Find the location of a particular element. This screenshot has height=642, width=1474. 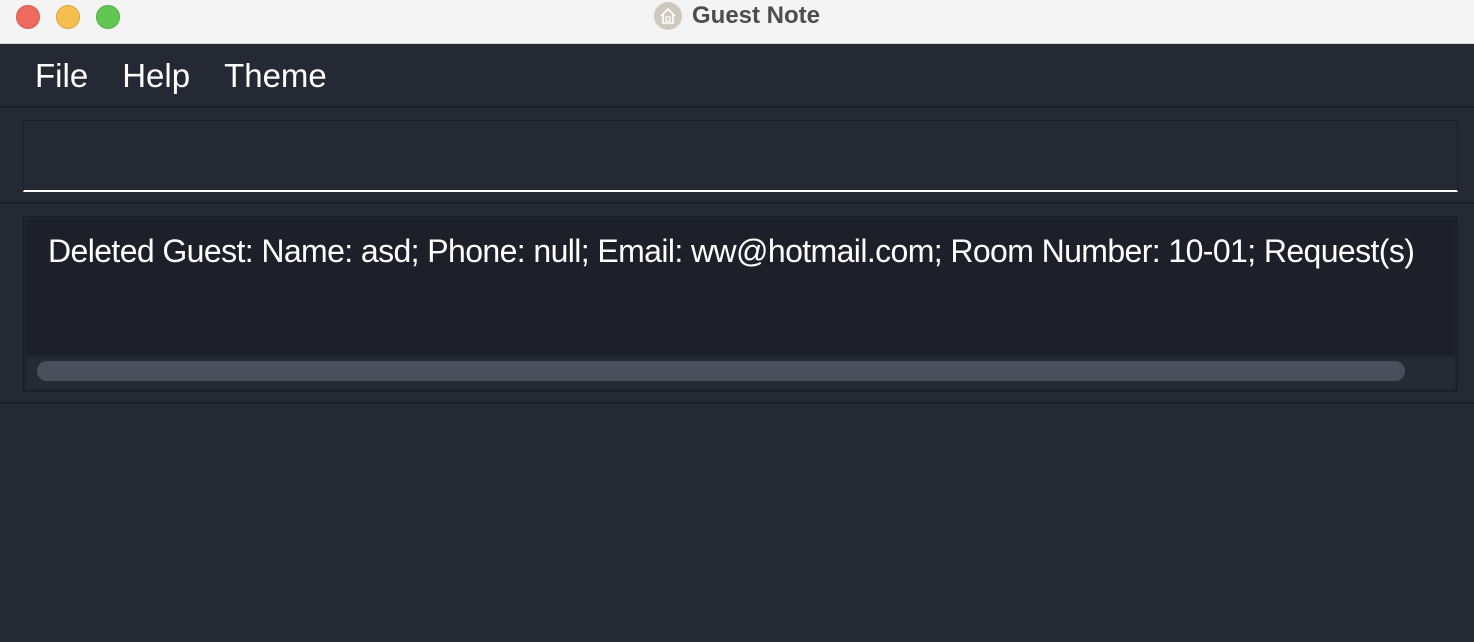

scrollbar-thumb is located at coordinates (721, 371).